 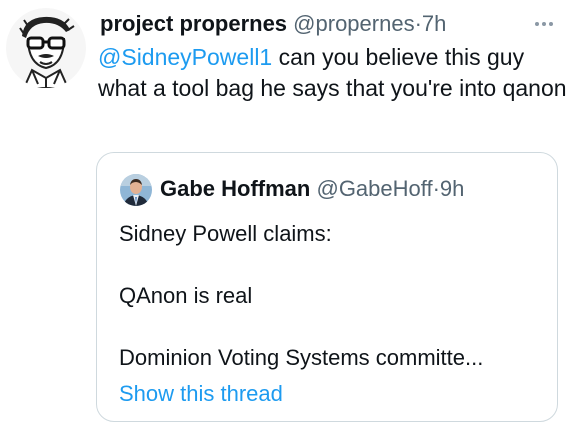 I want to click on author-display-name: project propernes, so click(x=193, y=23).